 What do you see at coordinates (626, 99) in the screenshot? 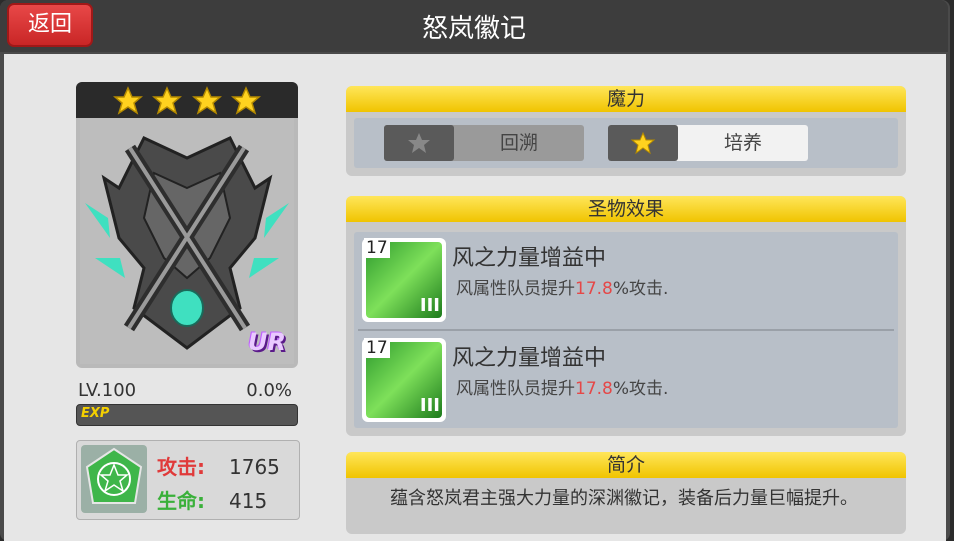
I see `magic-header: 魔力` at bounding box center [626, 99].